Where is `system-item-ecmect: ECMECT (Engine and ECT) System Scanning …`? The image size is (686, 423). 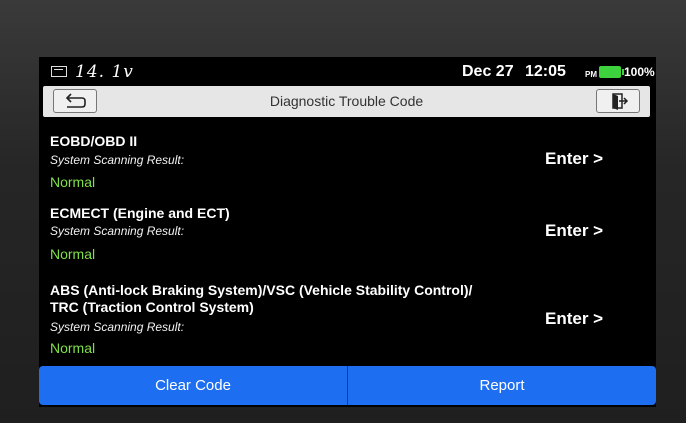
system-item-ecmect: ECMECT (Engine and ECT) System Scanning … is located at coordinates (347, 240).